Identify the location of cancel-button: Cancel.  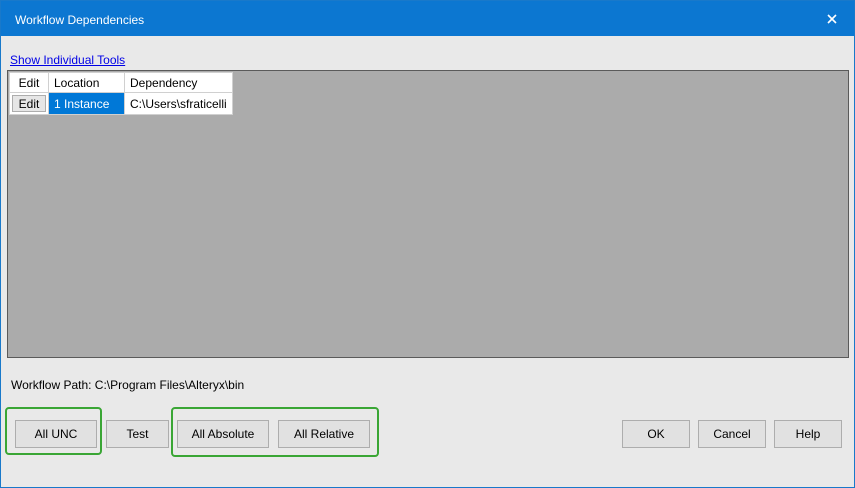
(732, 434).